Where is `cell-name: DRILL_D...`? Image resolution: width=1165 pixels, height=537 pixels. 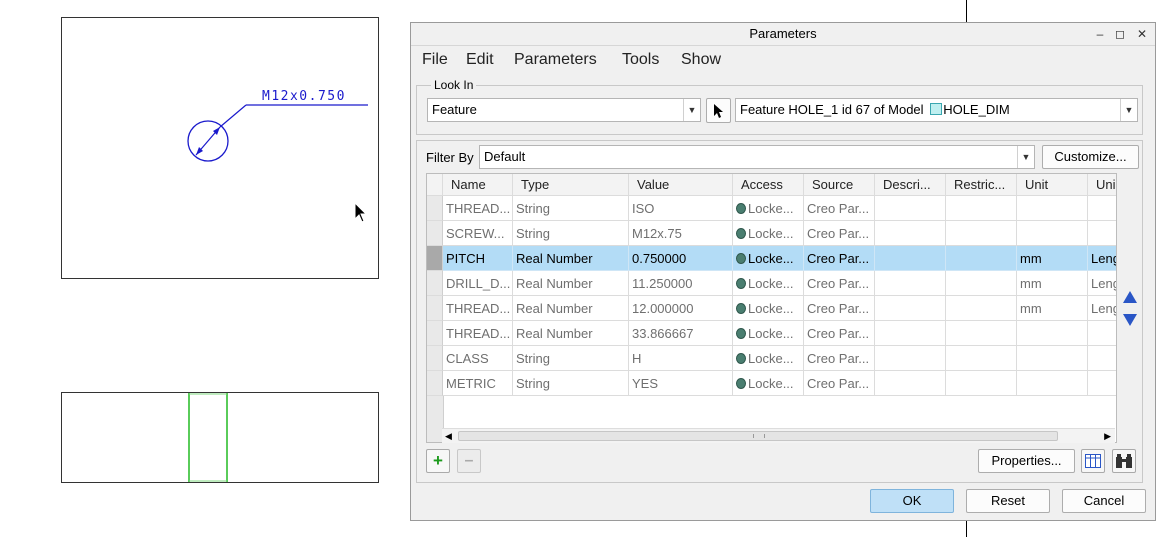
cell-name: DRILL_D... is located at coordinates (478, 283).